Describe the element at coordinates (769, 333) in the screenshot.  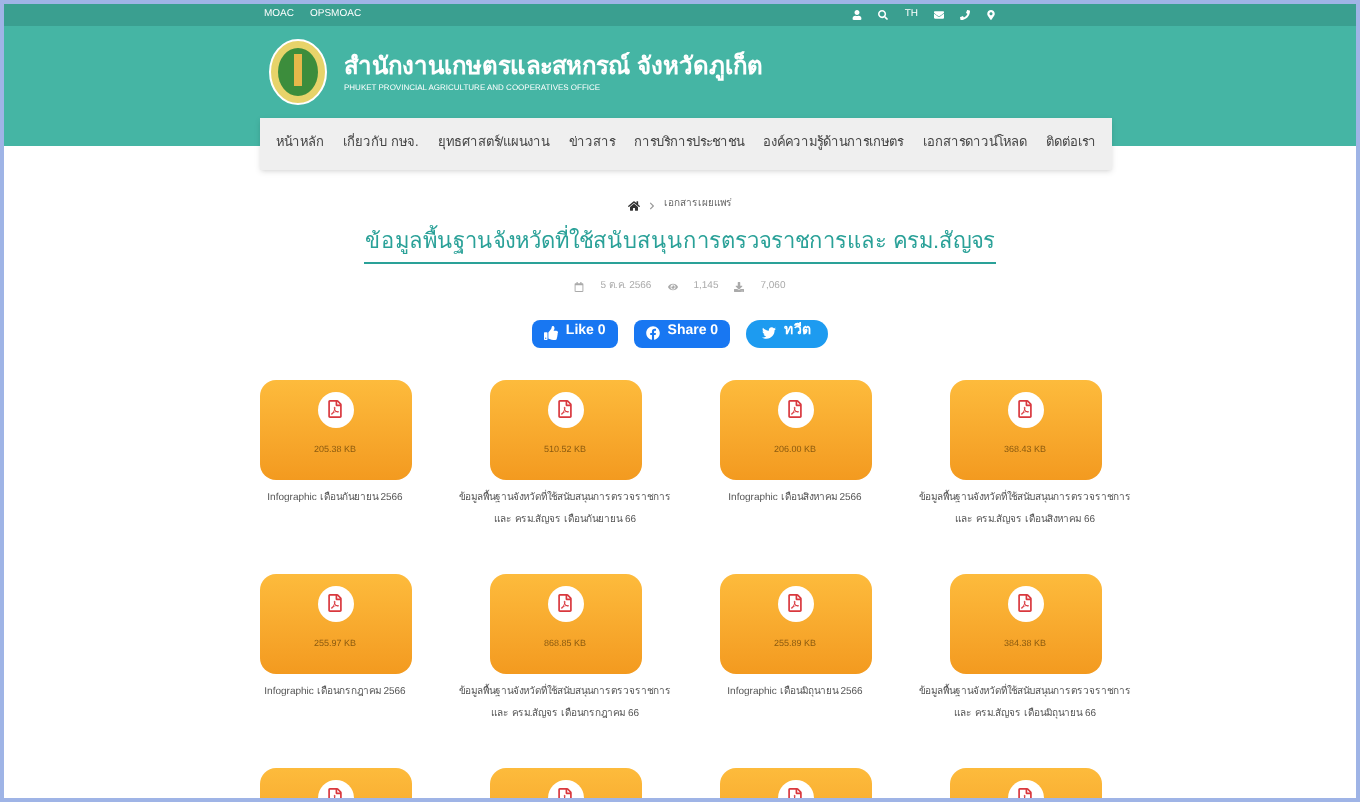
I see `bird-icon` at that location.